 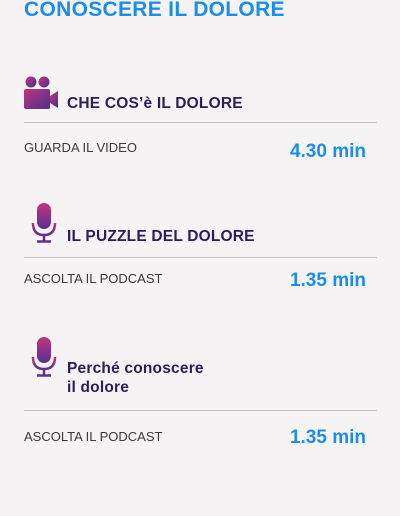 What do you see at coordinates (135, 368) in the screenshot?
I see `item-title-line: Perché conoscere` at bounding box center [135, 368].